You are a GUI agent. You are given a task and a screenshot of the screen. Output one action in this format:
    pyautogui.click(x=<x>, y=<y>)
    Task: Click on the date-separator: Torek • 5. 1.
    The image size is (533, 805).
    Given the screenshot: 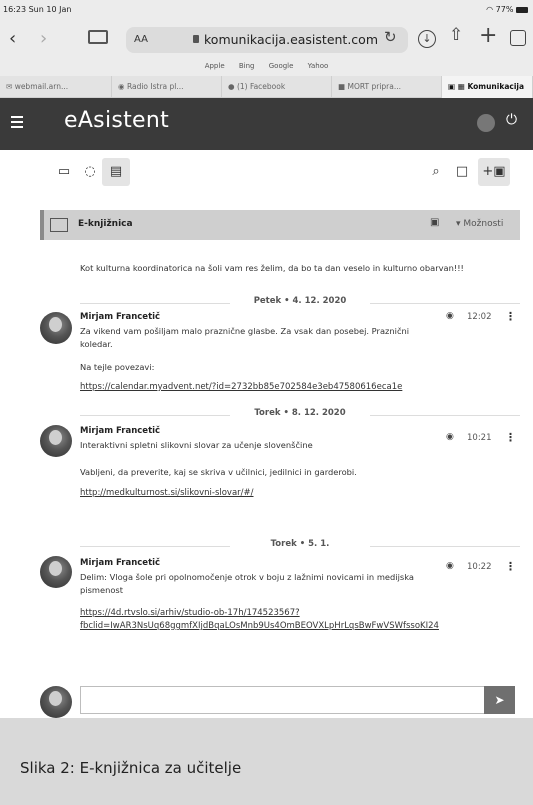 What is the action you would take?
    pyautogui.click(x=300, y=546)
    